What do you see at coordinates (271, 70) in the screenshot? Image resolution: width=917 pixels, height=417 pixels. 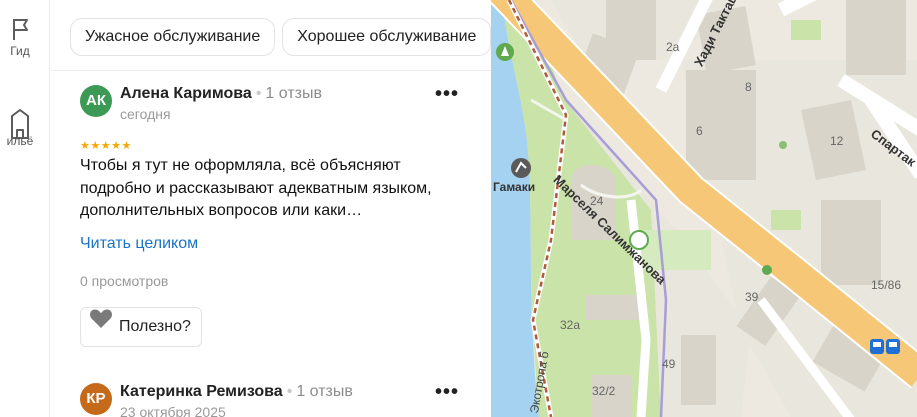 I see `divider` at bounding box center [271, 70].